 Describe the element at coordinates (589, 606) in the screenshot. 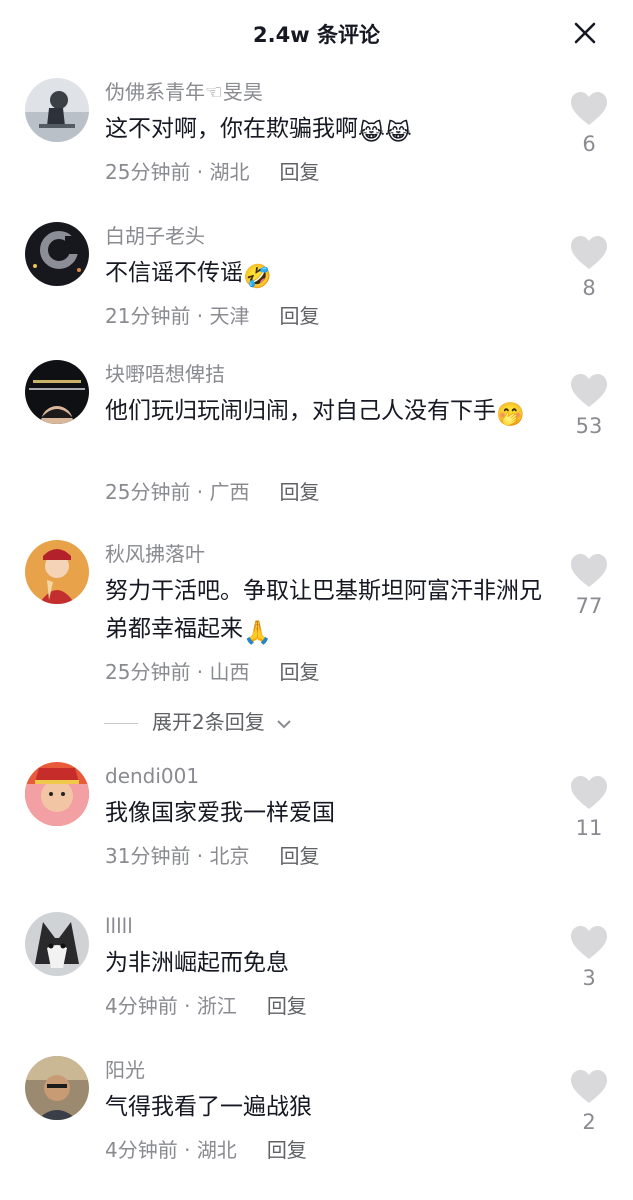

I see `like-count: 77` at that location.